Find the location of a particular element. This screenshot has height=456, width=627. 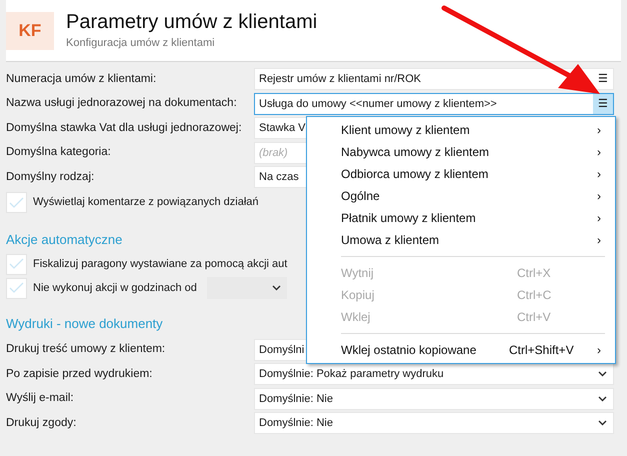

field-label: Domyślny rodzaj: is located at coordinates (51, 177).